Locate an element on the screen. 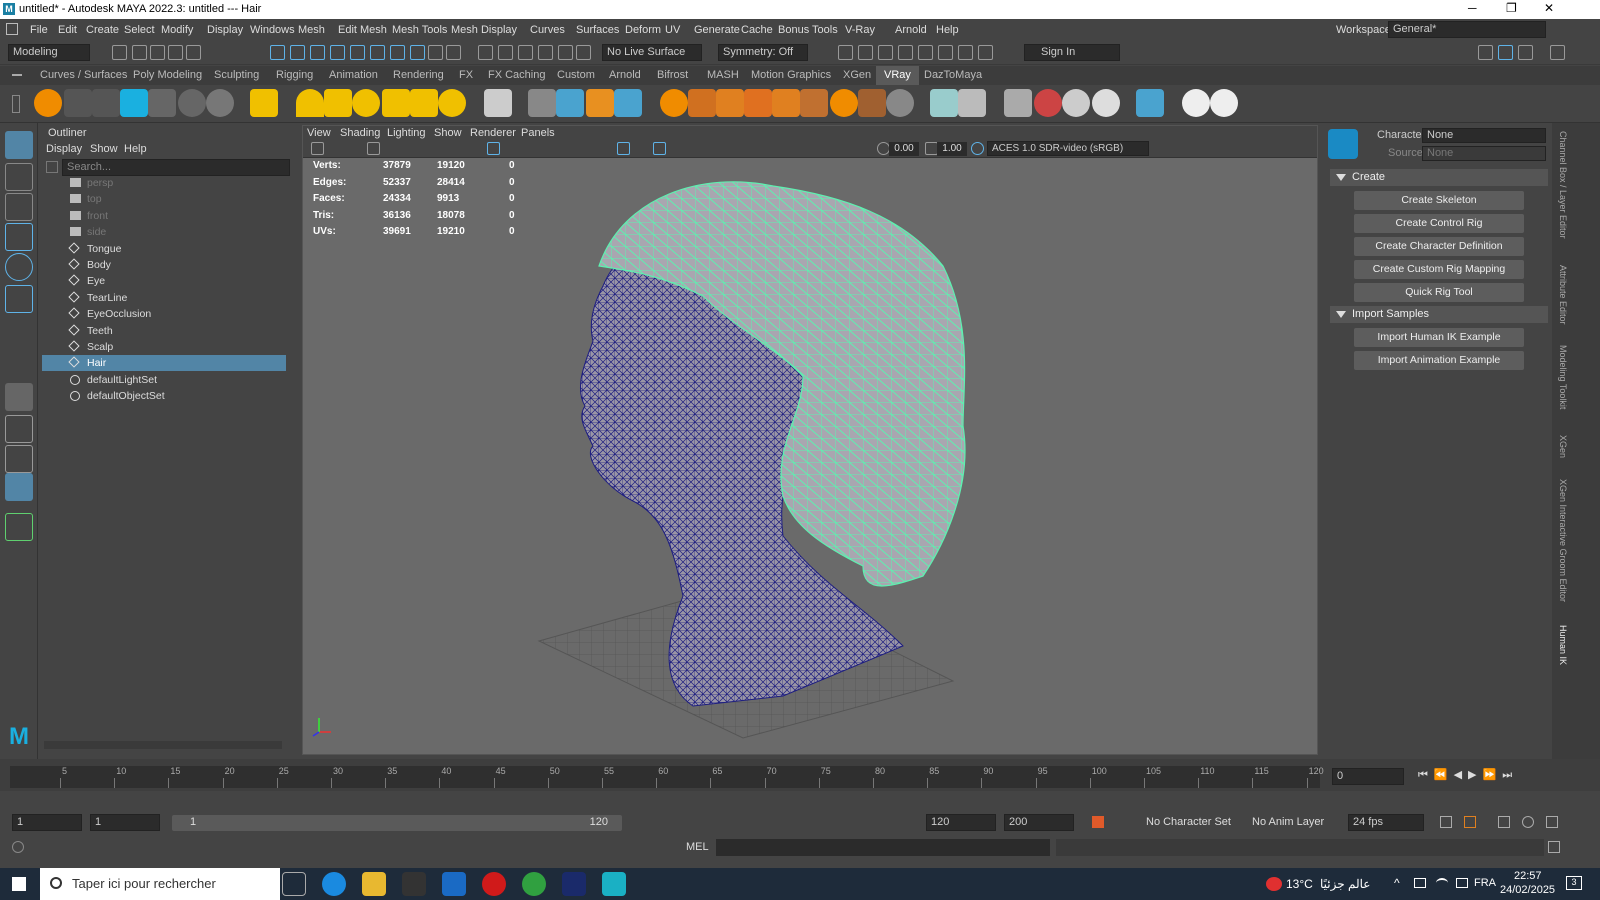  new-scene-icon is located at coordinates (119, 52).